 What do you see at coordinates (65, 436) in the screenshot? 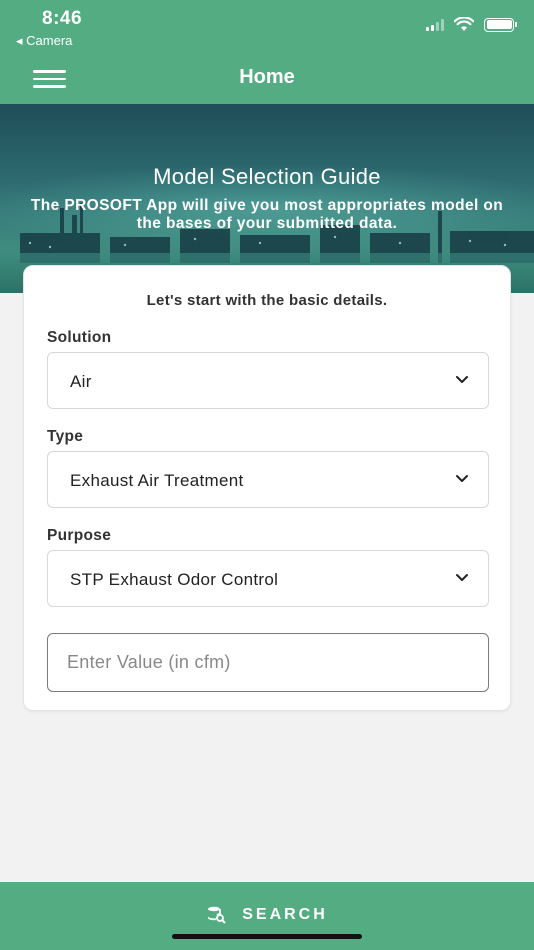
I see `type-label: Type` at bounding box center [65, 436].